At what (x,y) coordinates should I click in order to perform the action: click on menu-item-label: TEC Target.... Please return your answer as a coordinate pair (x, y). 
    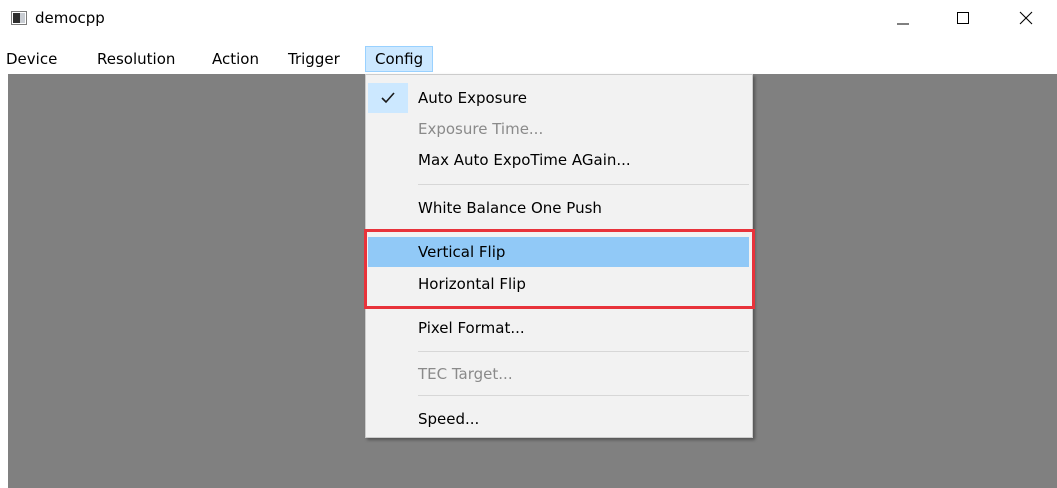
    Looking at the image, I should click on (465, 374).